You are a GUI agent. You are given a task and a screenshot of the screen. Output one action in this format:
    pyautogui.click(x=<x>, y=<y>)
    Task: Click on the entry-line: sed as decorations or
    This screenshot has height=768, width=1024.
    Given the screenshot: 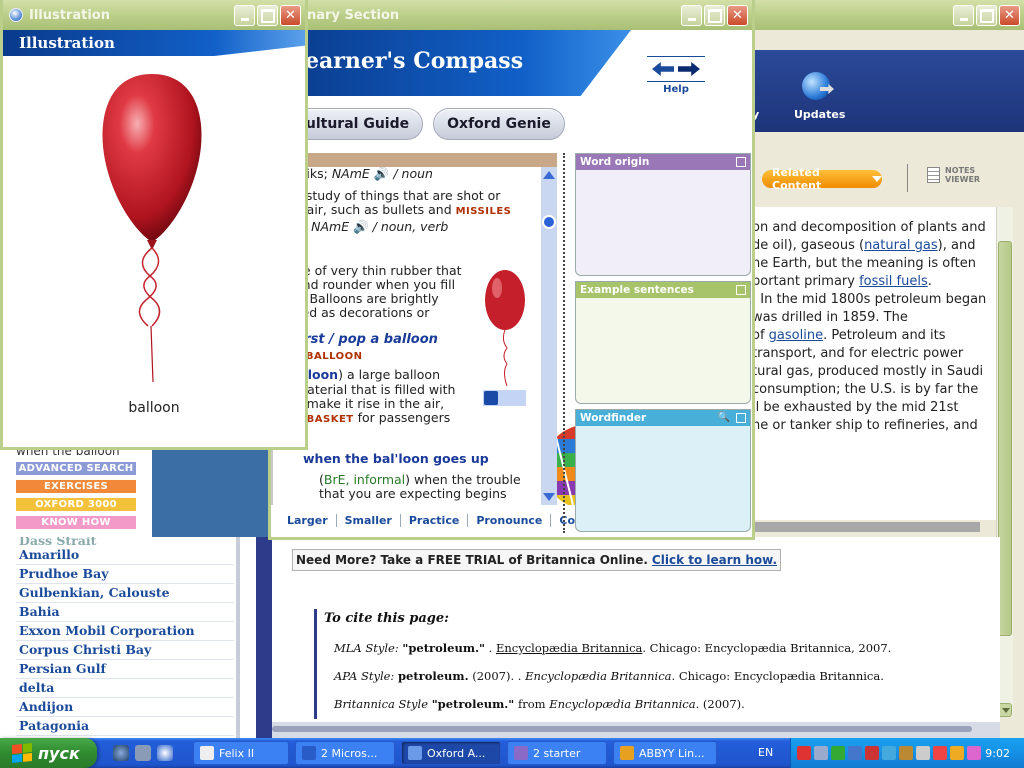 What is the action you would take?
    pyautogui.click(x=362, y=312)
    